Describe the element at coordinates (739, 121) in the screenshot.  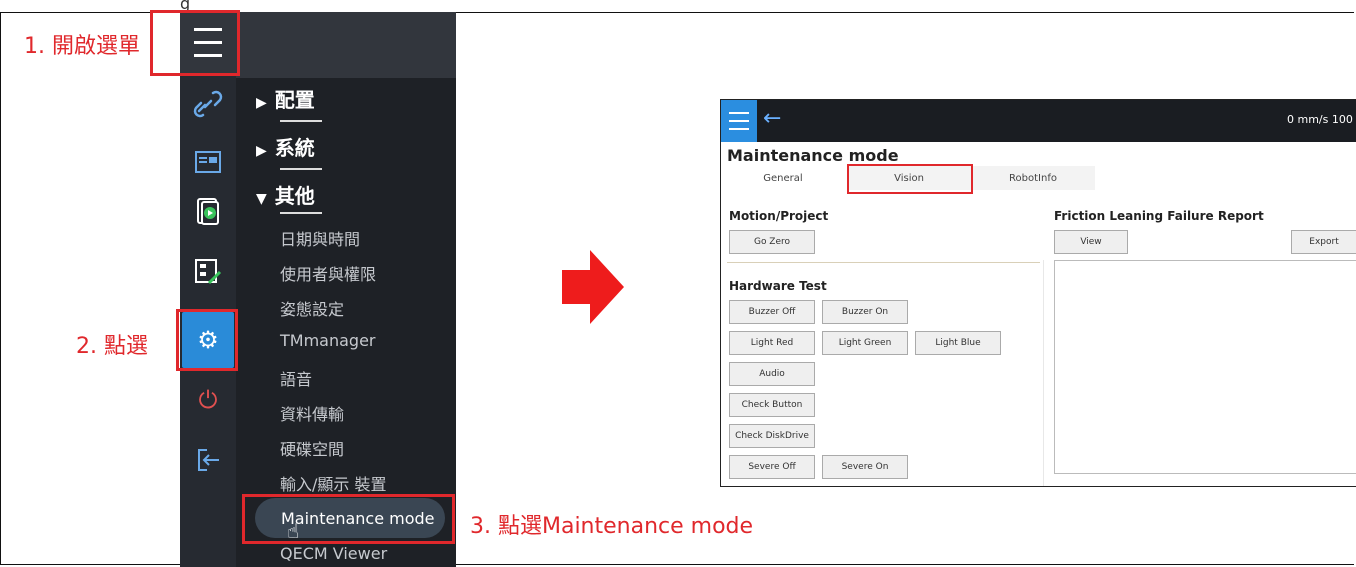
I see `hamburger-menu-button` at that location.